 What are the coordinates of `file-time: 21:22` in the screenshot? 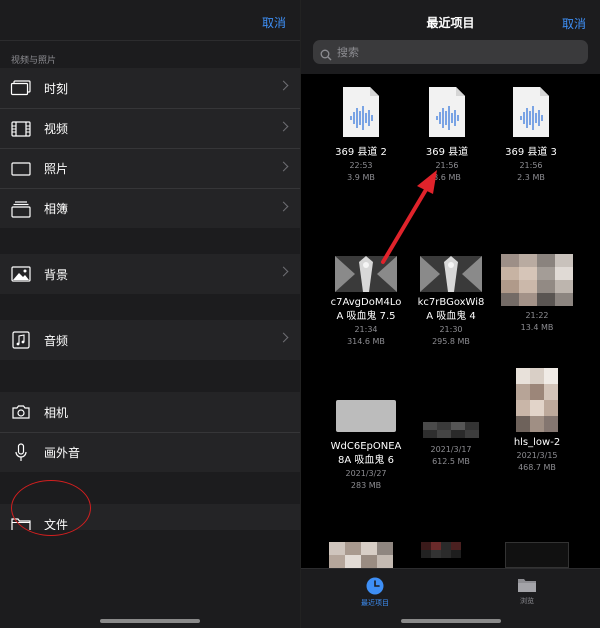 It's located at (537, 315).